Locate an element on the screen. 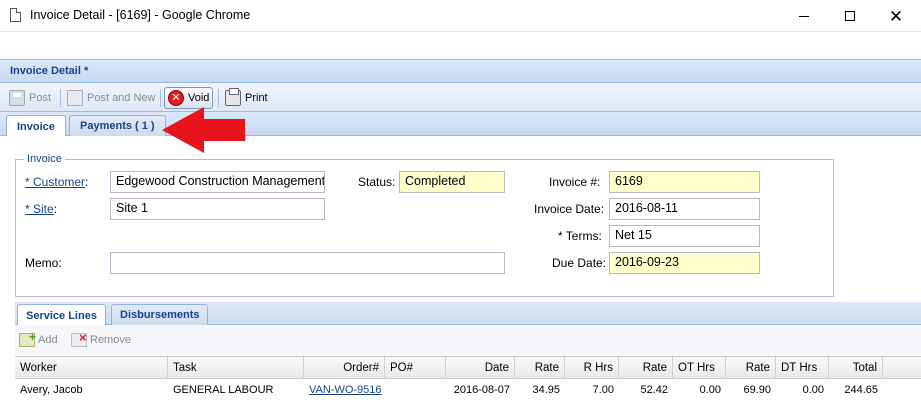 The image size is (921, 404). site-link-text: Site is located at coordinates (43, 209).